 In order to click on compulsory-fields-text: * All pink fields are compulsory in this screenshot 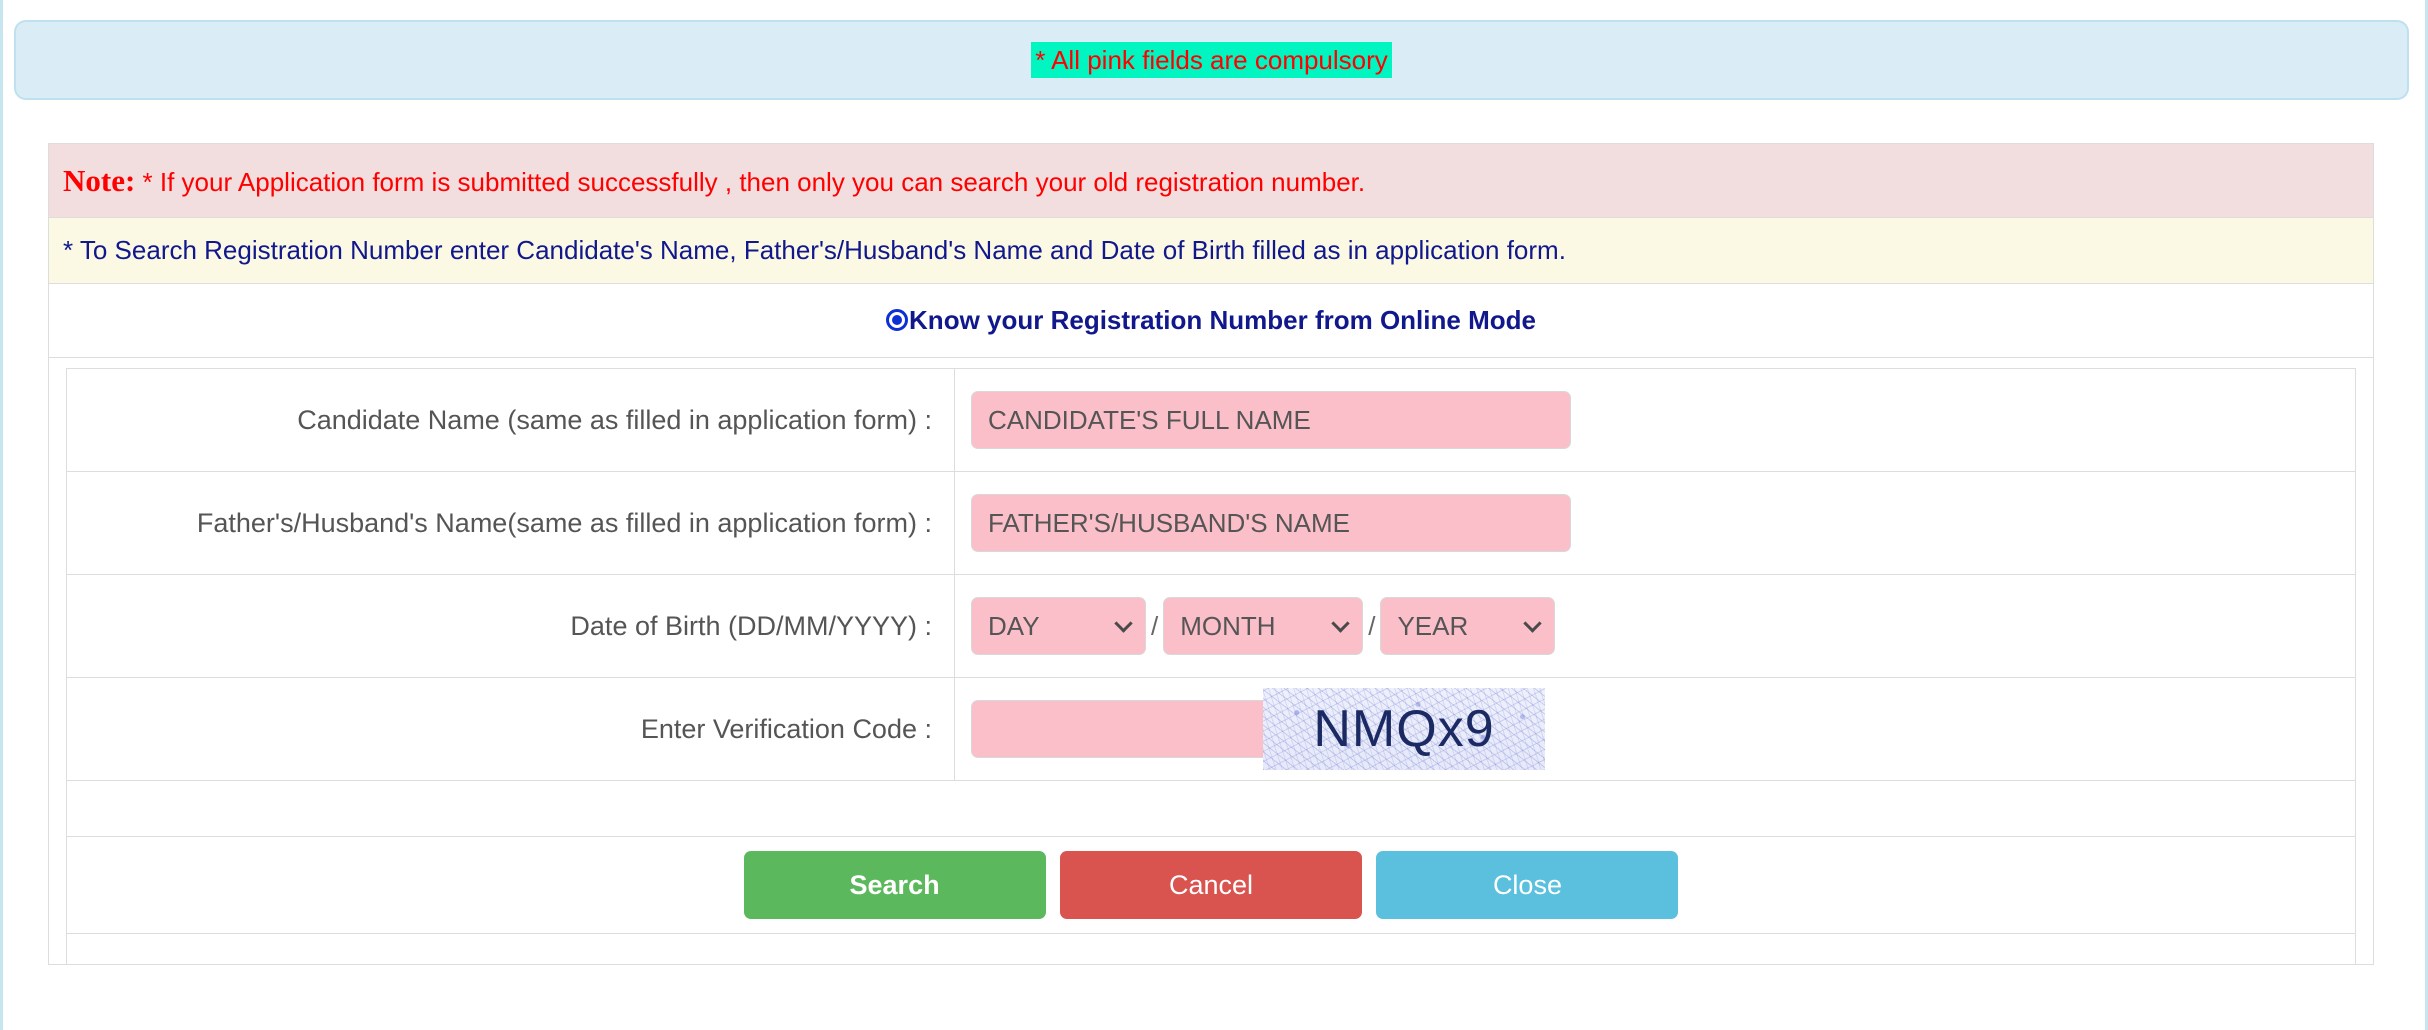, I will do `click(1211, 60)`.